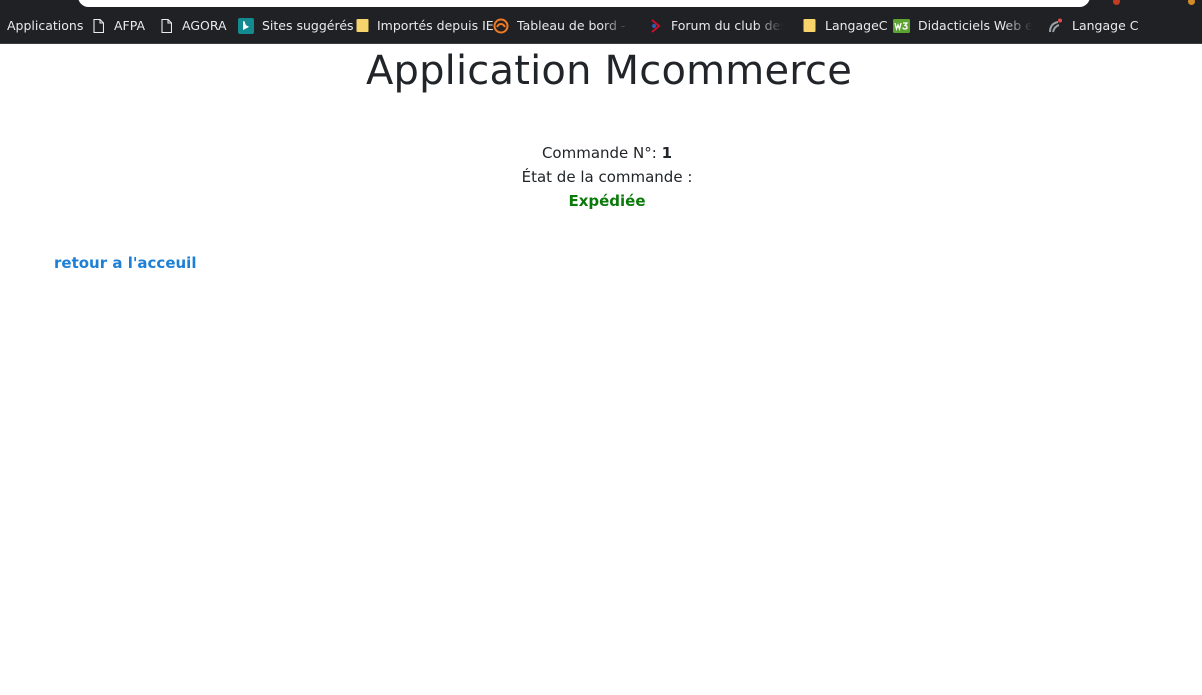 This screenshot has height=695, width=1202. I want to click on bookmark-label: Langage C, so click(1105, 25).